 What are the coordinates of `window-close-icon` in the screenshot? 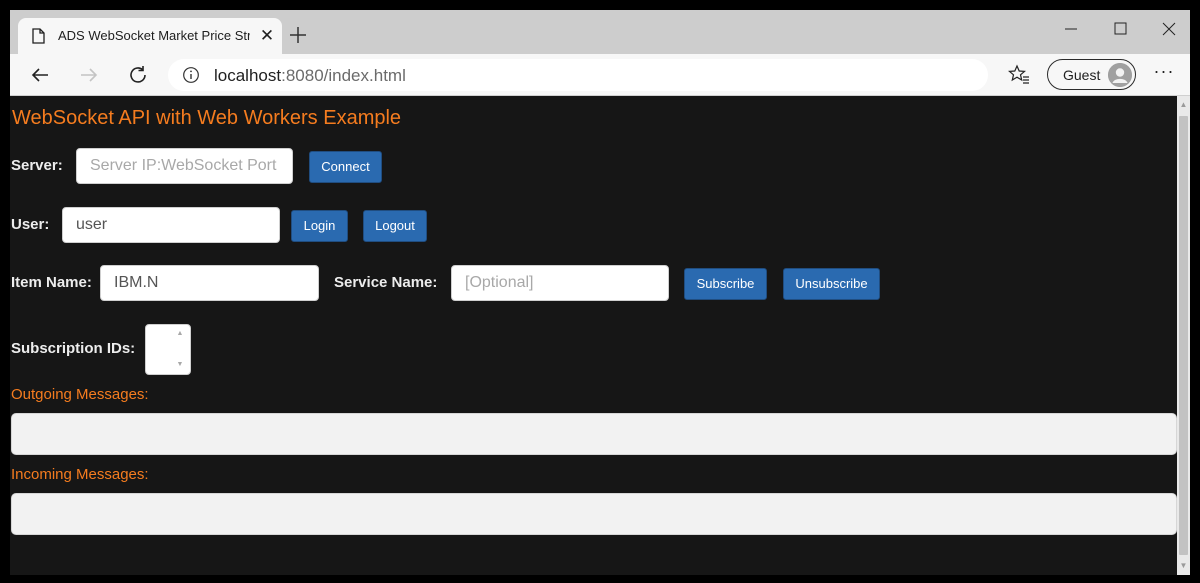 It's located at (1169, 29).